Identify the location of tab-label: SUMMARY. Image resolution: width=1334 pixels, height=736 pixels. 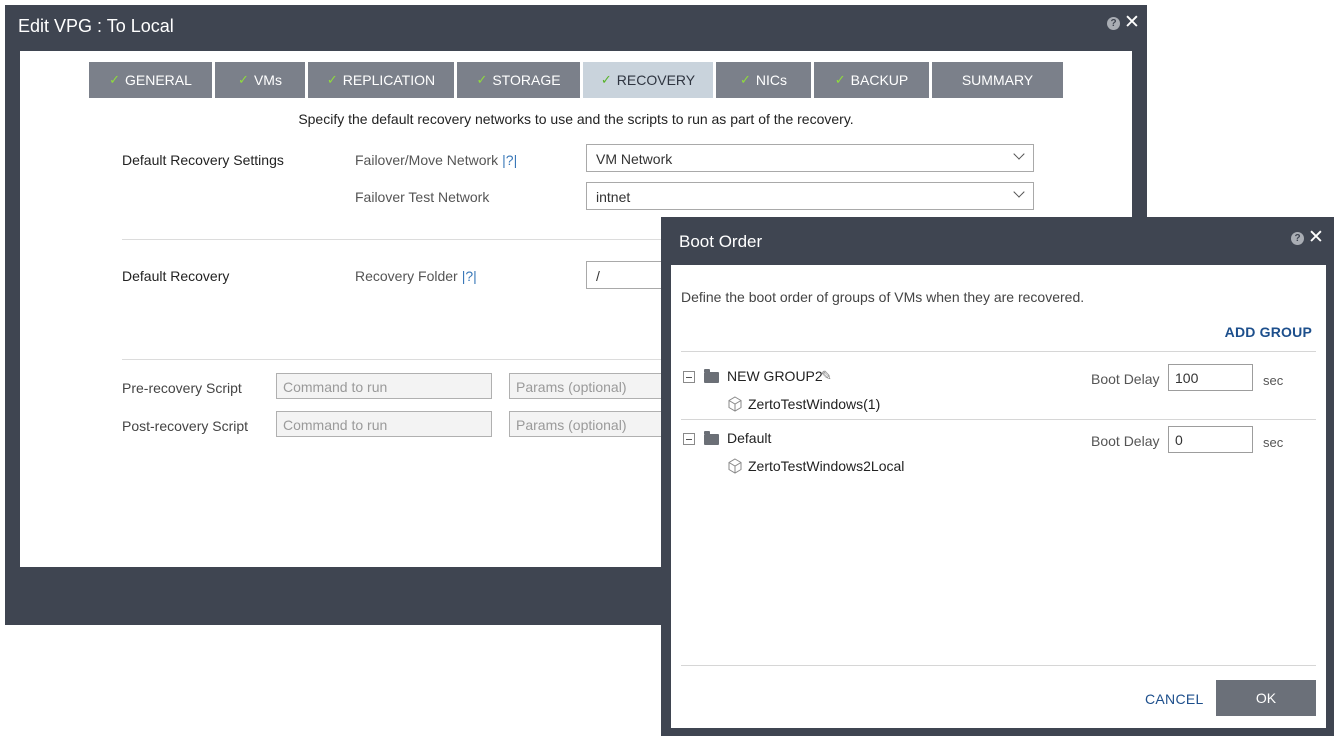
(997, 80).